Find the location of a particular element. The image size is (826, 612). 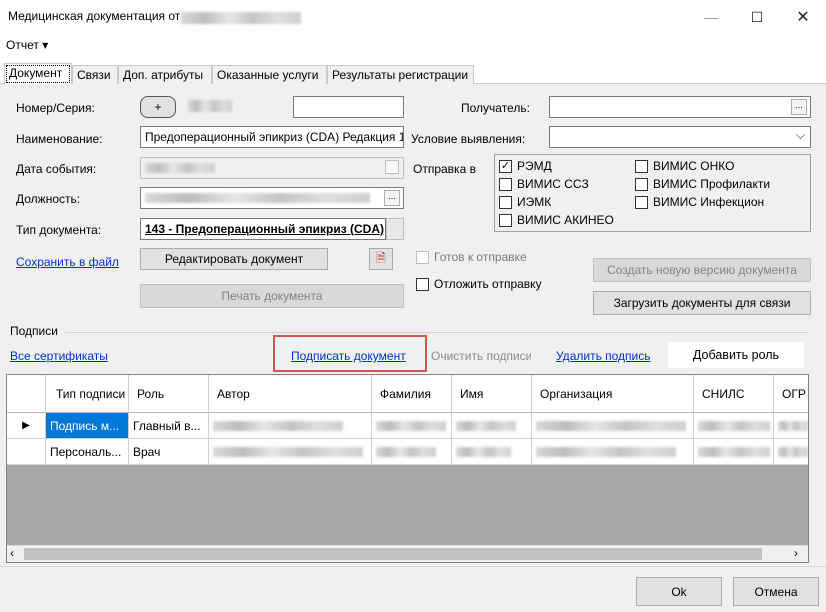

vimis-infect-label: ВИМИС Инфекцион is located at coordinates (709, 202).